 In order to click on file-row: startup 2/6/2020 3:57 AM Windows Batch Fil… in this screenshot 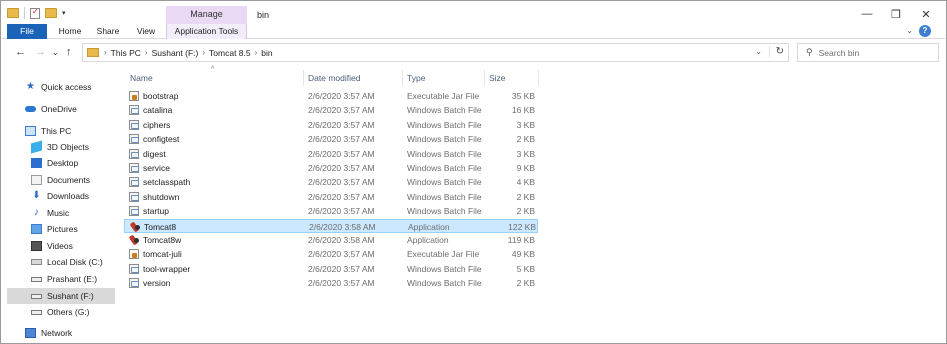, I will do `click(331, 211)`.